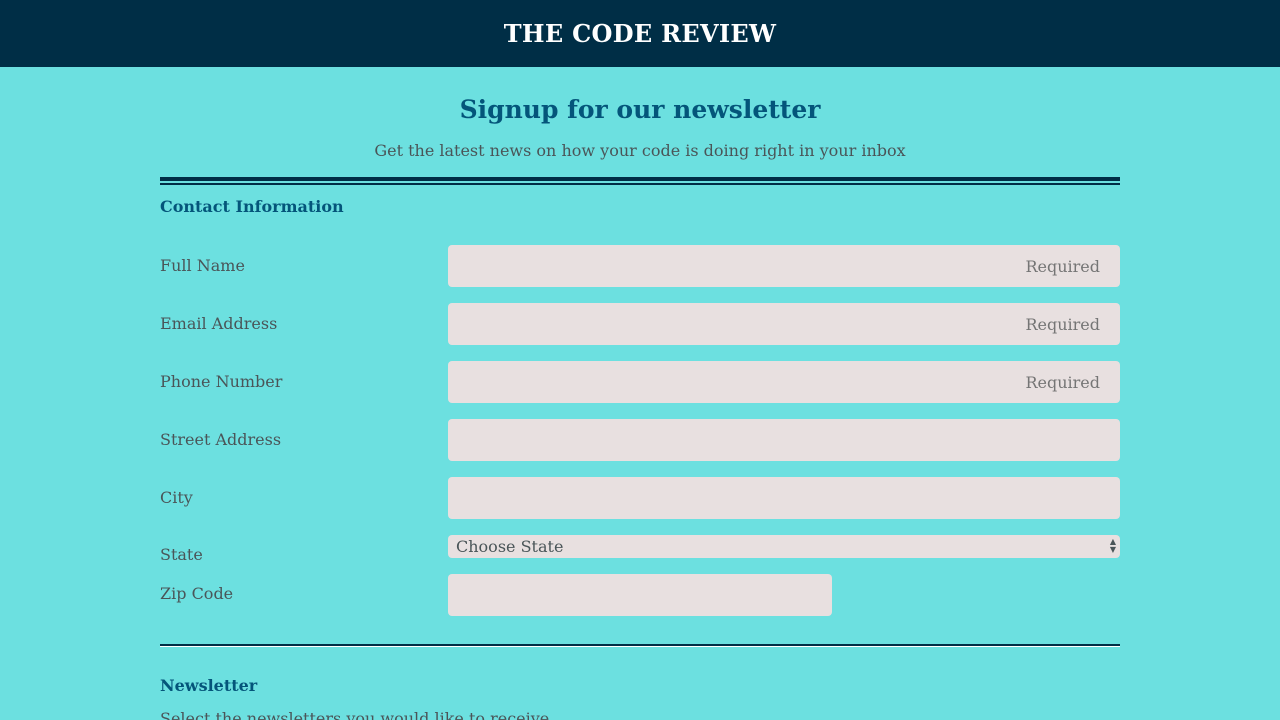 The height and width of the screenshot is (720, 1280). What do you see at coordinates (176, 497) in the screenshot?
I see `city-label: City` at bounding box center [176, 497].